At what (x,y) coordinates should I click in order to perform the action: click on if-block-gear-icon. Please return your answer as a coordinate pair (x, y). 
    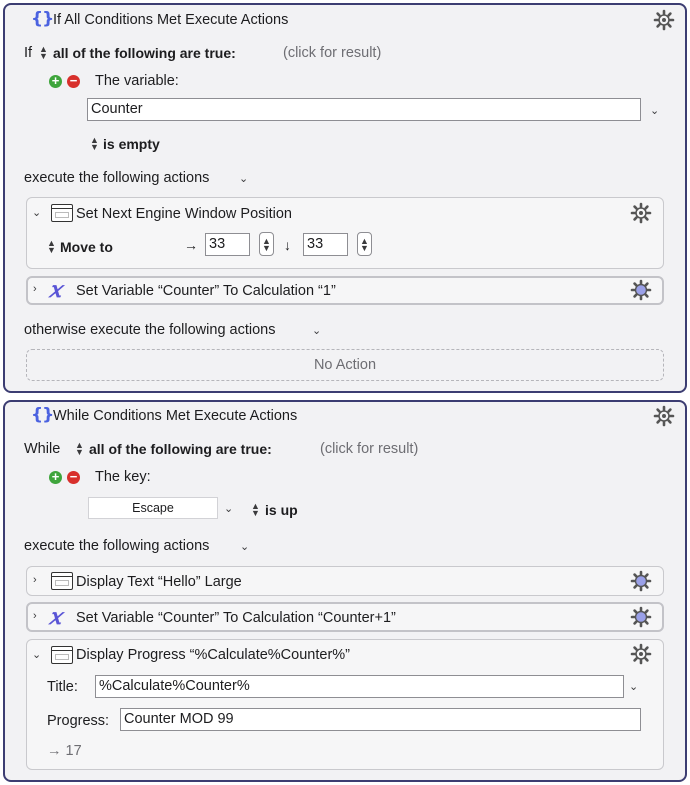
    Looking at the image, I should click on (664, 20).